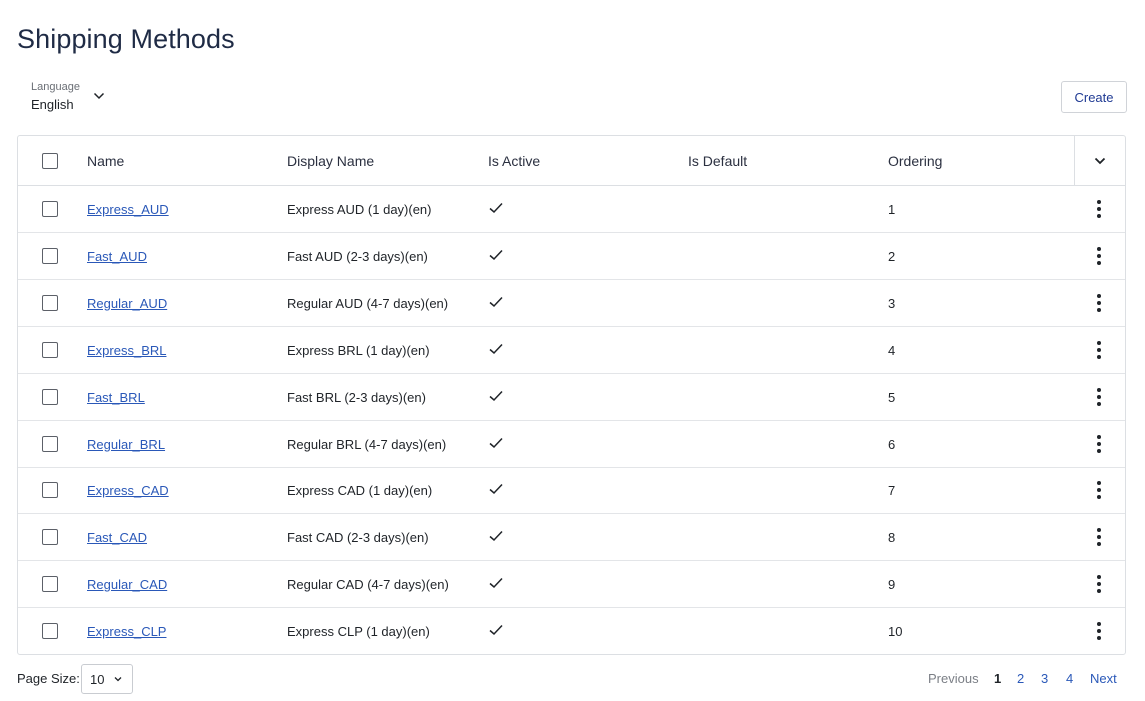  Describe the element at coordinates (126, 350) in the screenshot. I see `shipping-method-name-link: Express_BRL` at that location.